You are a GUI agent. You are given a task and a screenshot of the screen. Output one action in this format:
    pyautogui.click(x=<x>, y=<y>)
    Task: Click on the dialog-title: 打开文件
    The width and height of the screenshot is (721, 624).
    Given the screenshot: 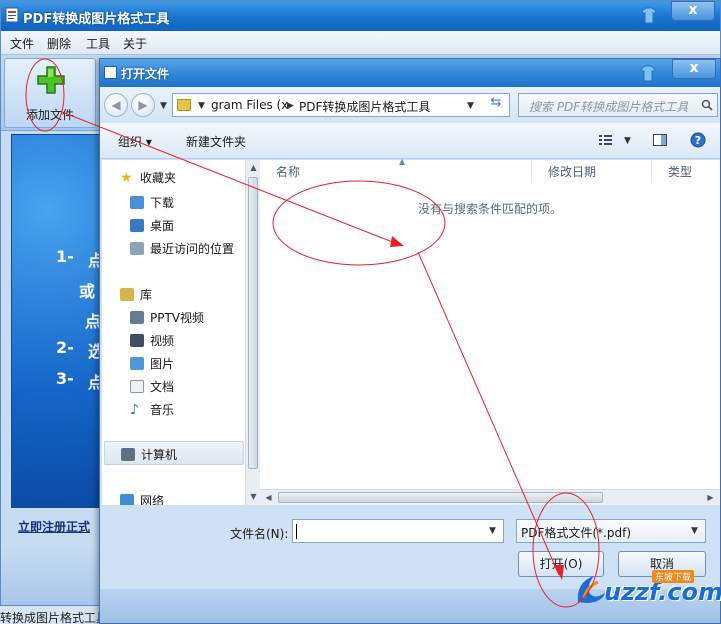 What is the action you would take?
    pyautogui.click(x=145, y=74)
    